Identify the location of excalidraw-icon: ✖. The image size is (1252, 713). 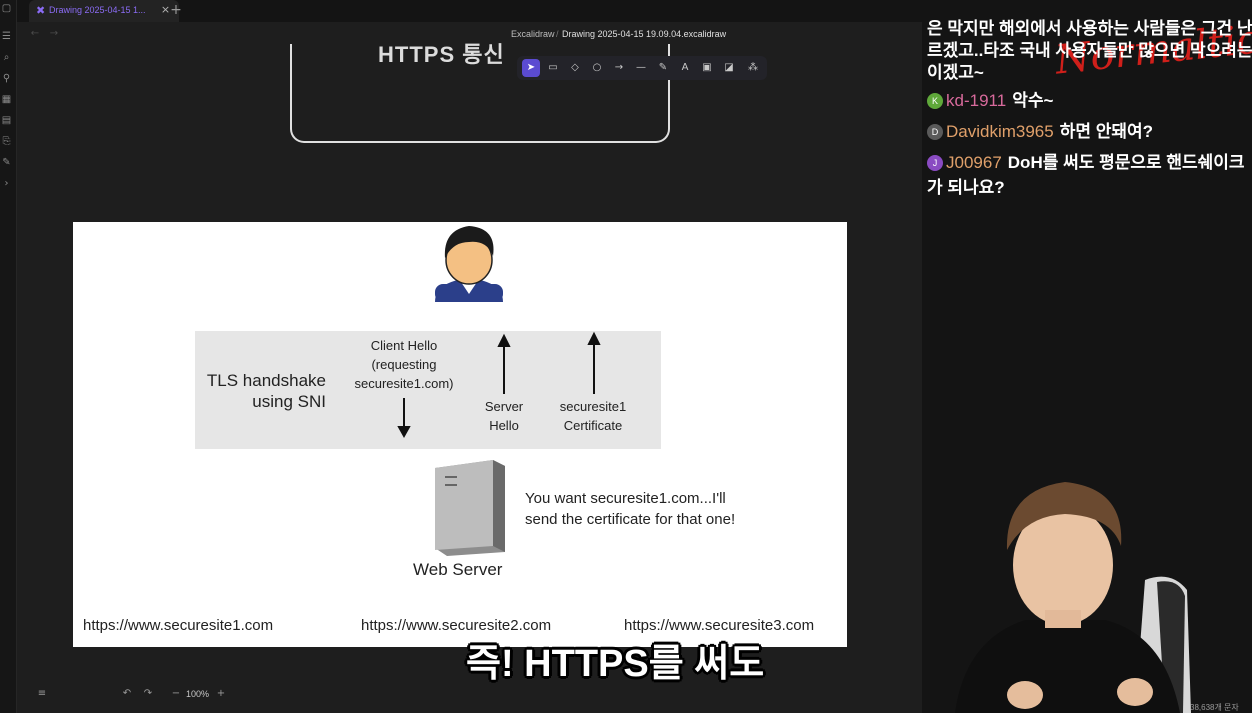
(41, 10).